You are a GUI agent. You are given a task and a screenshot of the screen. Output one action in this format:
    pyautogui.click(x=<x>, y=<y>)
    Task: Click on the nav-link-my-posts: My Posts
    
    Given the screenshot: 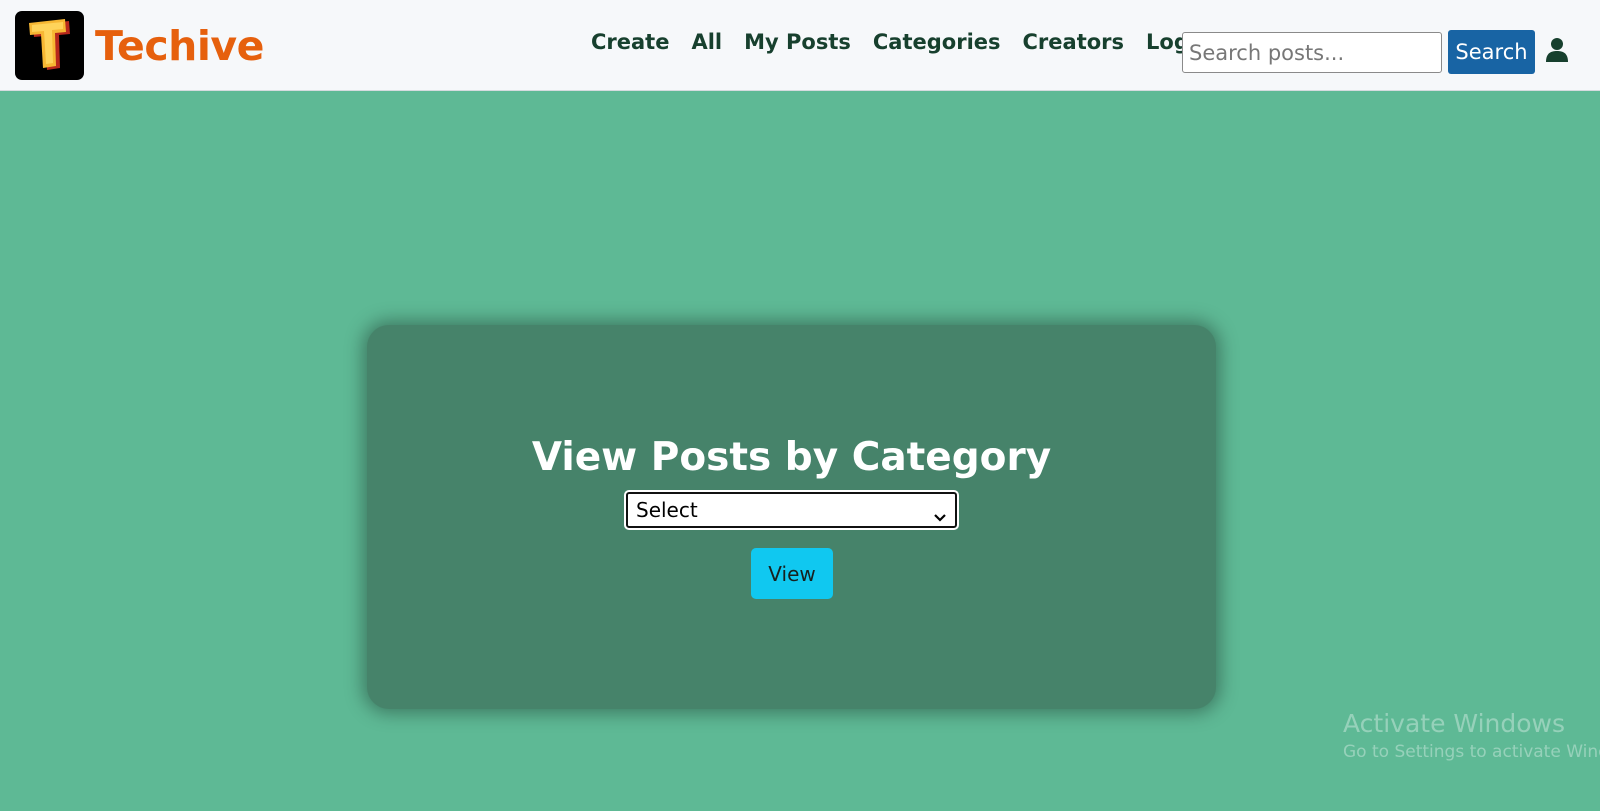 What is the action you would take?
    pyautogui.click(x=797, y=42)
    